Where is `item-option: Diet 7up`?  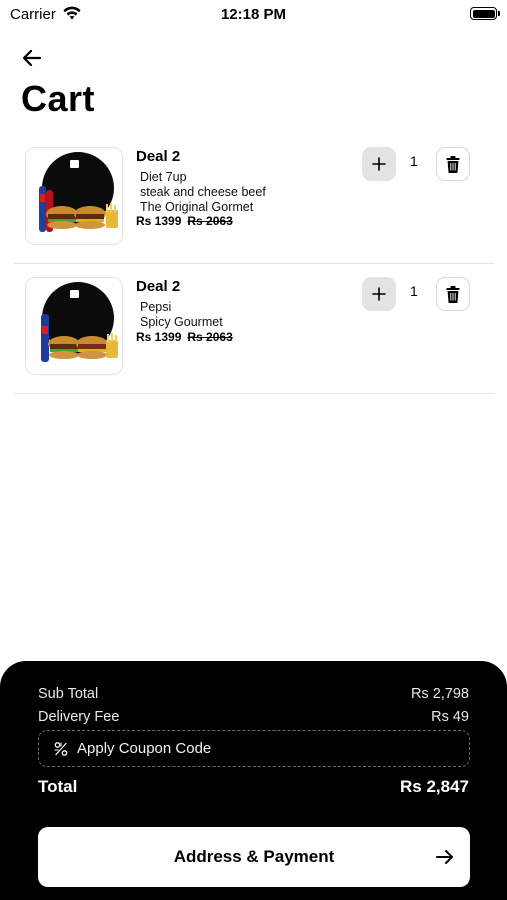
item-option: Diet 7up is located at coordinates (163, 177).